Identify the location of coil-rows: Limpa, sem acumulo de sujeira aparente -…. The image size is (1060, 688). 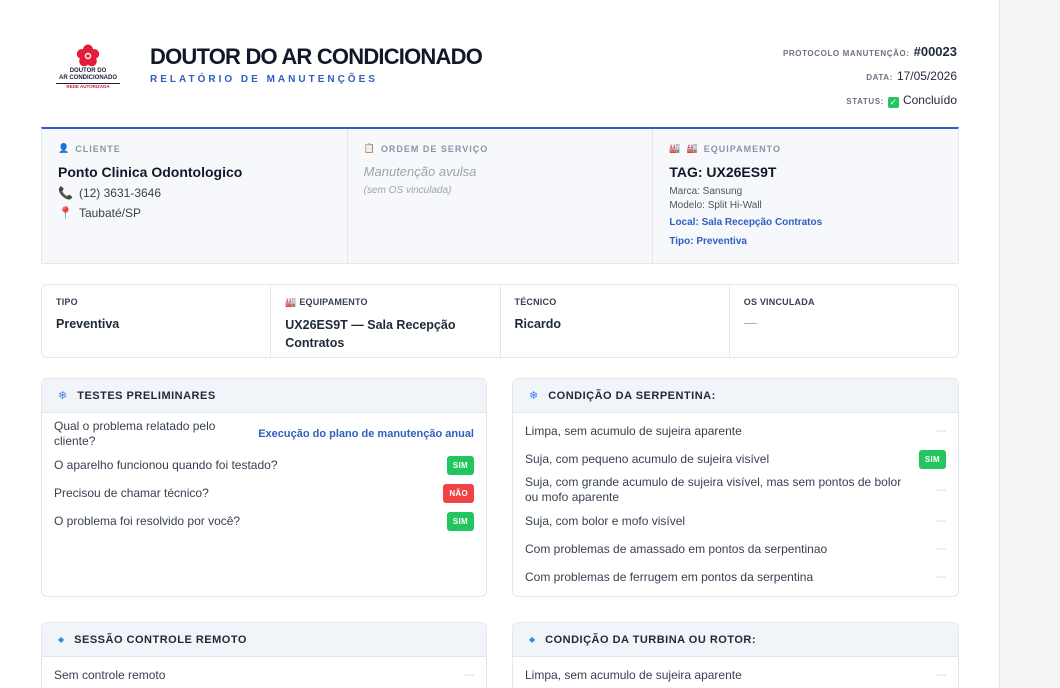
(735, 502).